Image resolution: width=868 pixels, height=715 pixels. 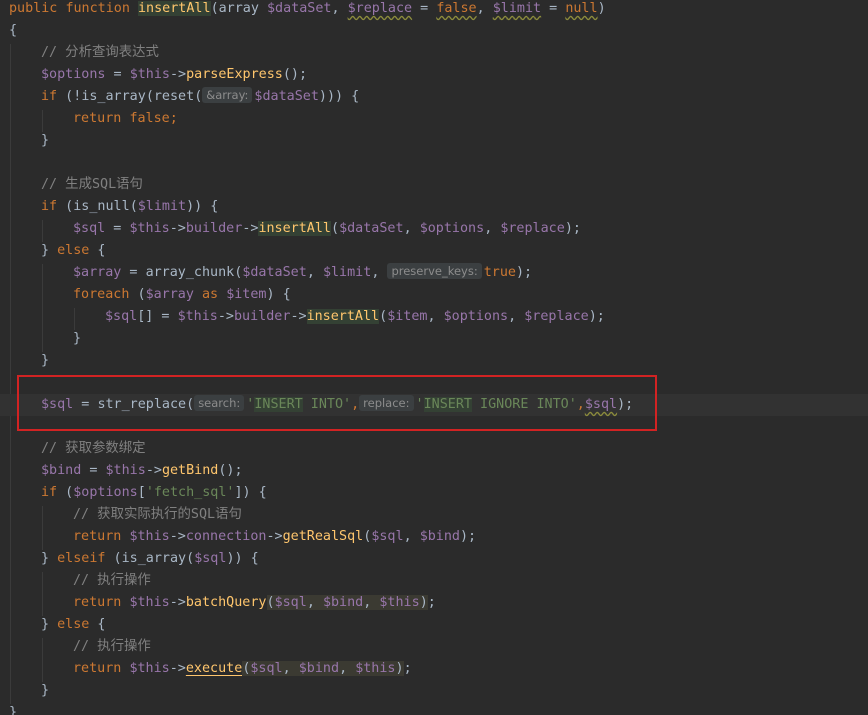 What do you see at coordinates (434, 251) in the screenshot?
I see `code-line-12: } else {` at bounding box center [434, 251].